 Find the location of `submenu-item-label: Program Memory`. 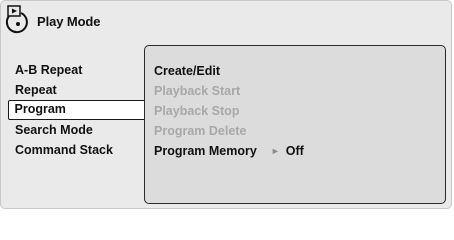

submenu-item-label: Program Memory is located at coordinates (205, 151).